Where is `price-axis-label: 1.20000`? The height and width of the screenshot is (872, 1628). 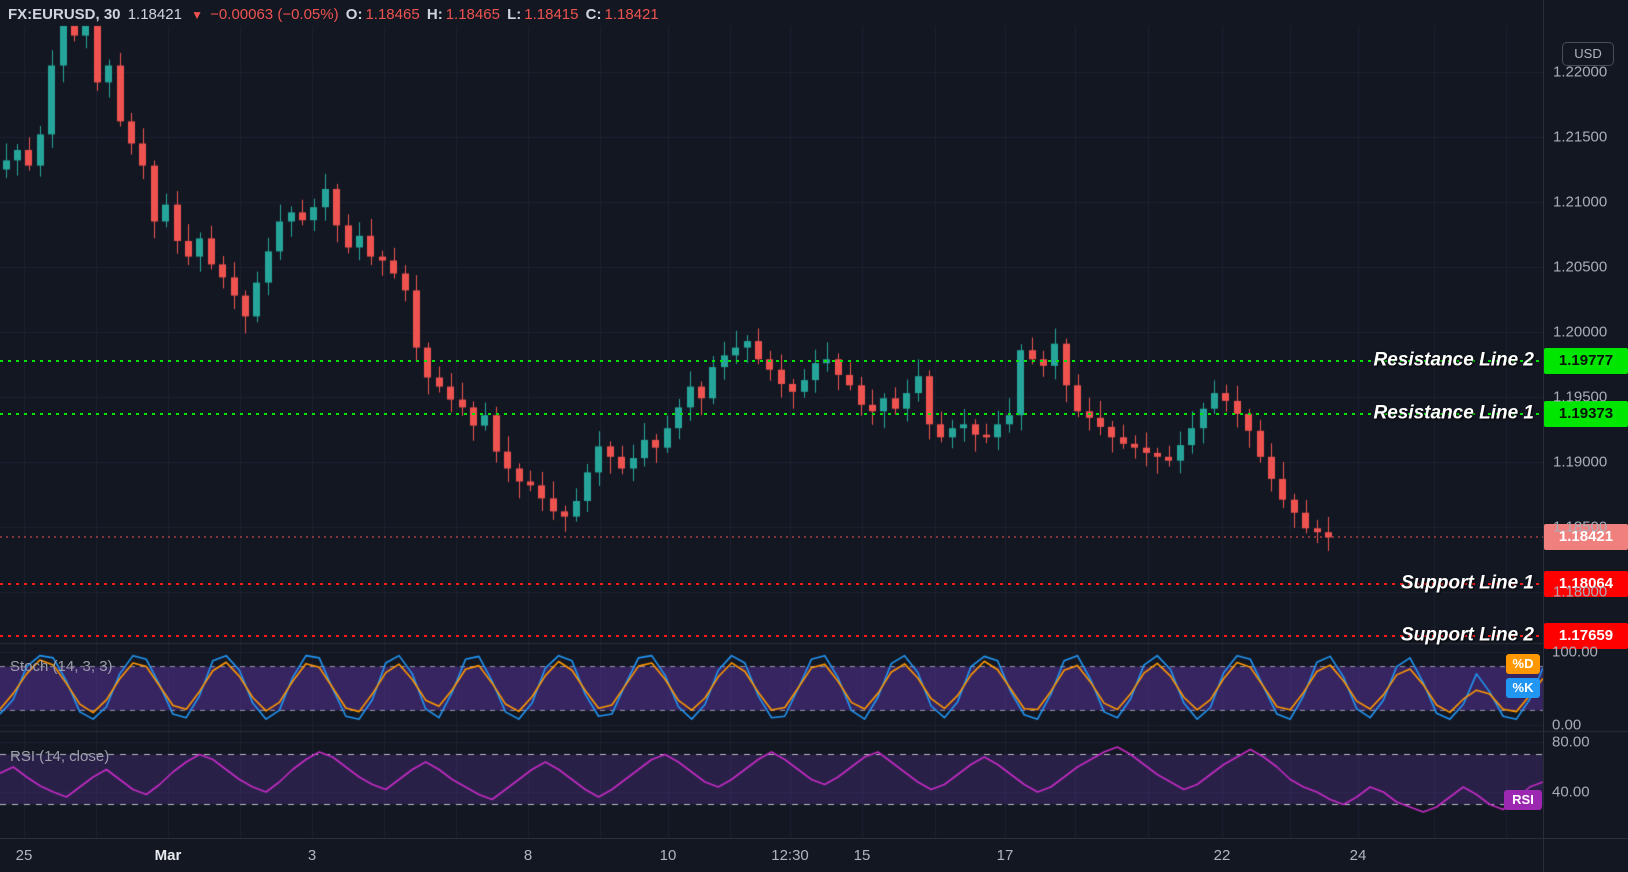 price-axis-label: 1.20000 is located at coordinates (1580, 332).